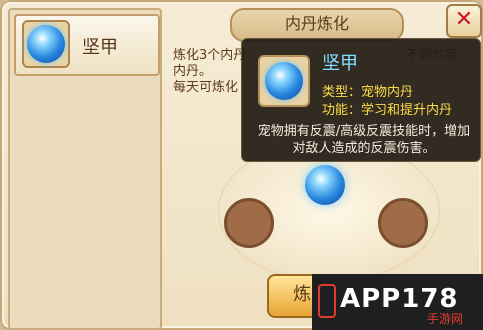 Image resolution: width=483 pixels, height=330 pixels. Describe the element at coordinates (368, 92) in the screenshot. I see `tooltip-type: 类型：宠物内丹` at that location.